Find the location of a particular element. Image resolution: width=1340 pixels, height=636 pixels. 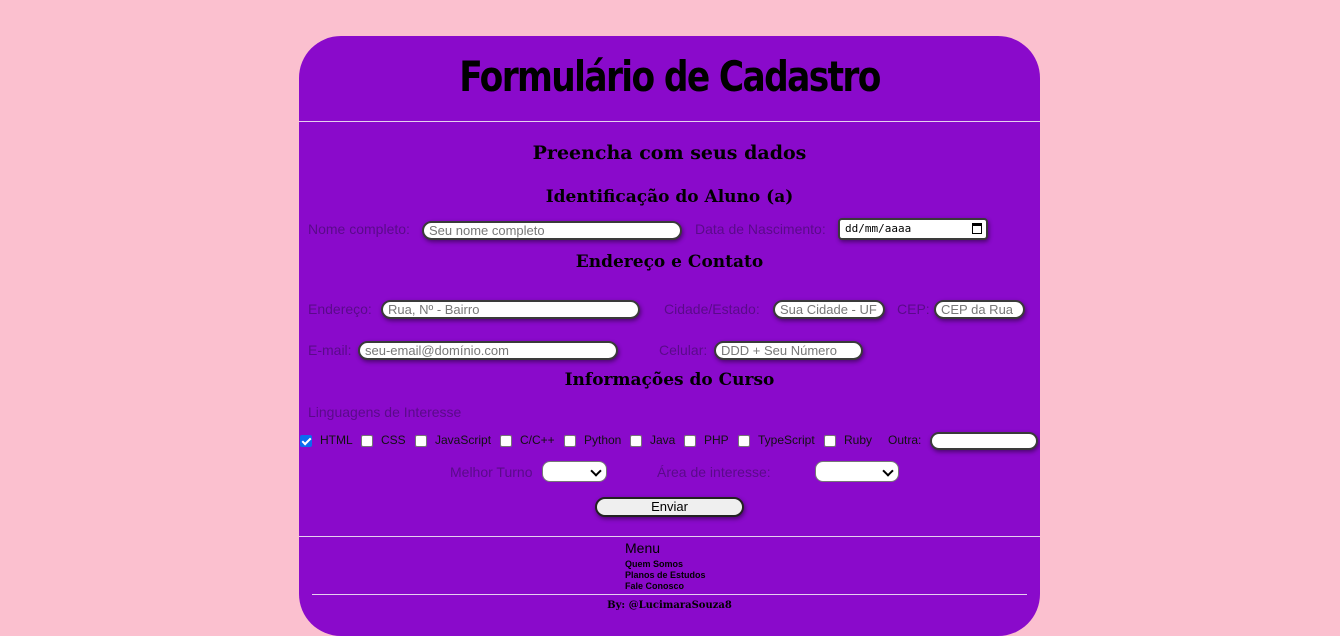

checkbox-html is located at coordinates (306, 441).